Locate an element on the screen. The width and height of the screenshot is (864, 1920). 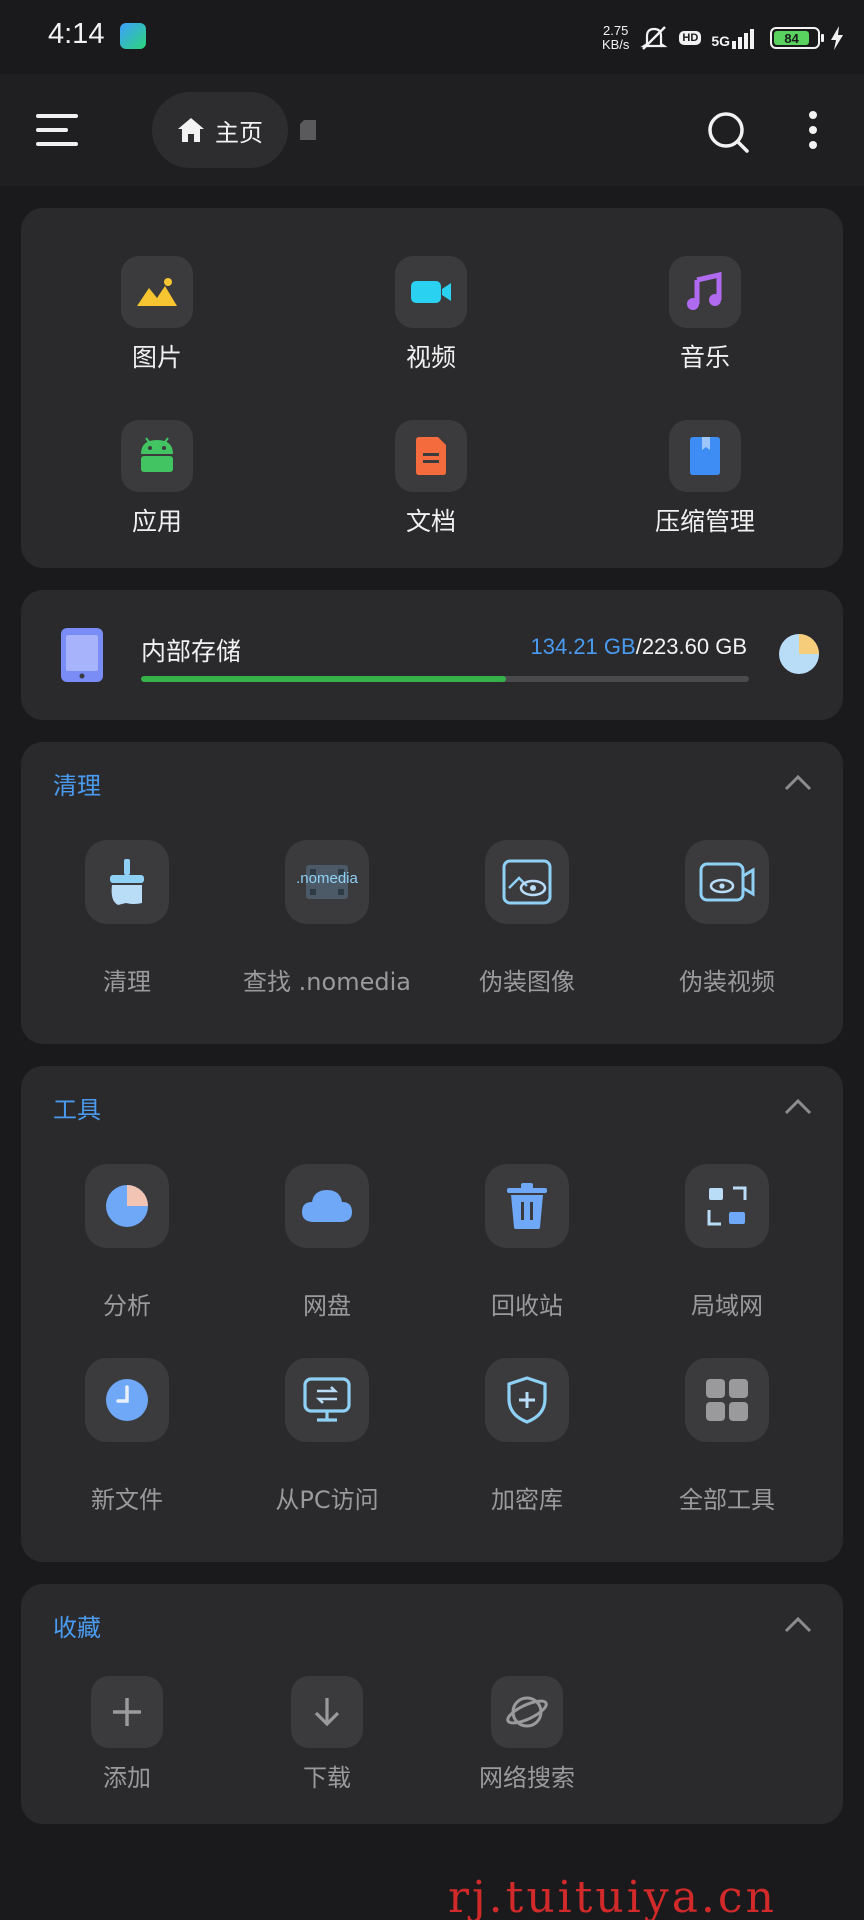
category-apps: 应用 is located at coordinates (157, 479).